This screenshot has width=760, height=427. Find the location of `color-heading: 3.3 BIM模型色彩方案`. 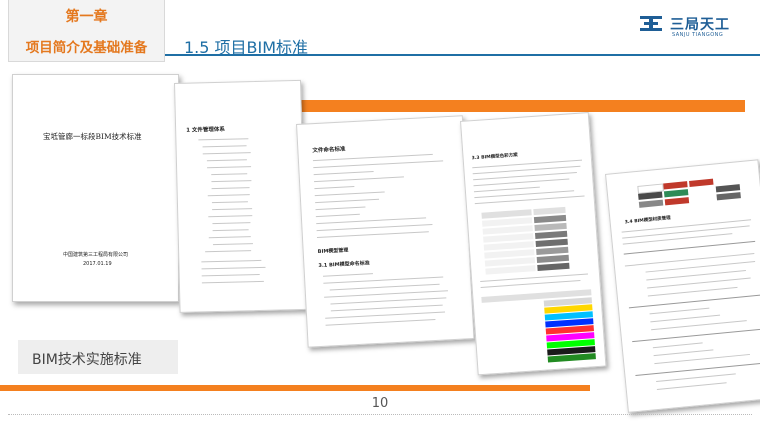

color-heading: 3.3 BIM模型色彩方案 is located at coordinates (494, 157).